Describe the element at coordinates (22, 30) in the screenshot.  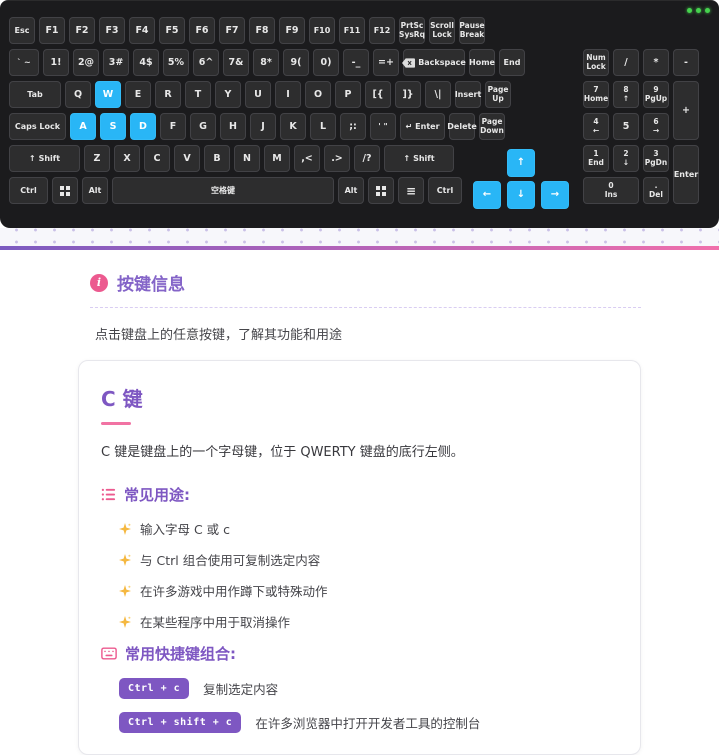
I see `key-esc: Esc` at that location.